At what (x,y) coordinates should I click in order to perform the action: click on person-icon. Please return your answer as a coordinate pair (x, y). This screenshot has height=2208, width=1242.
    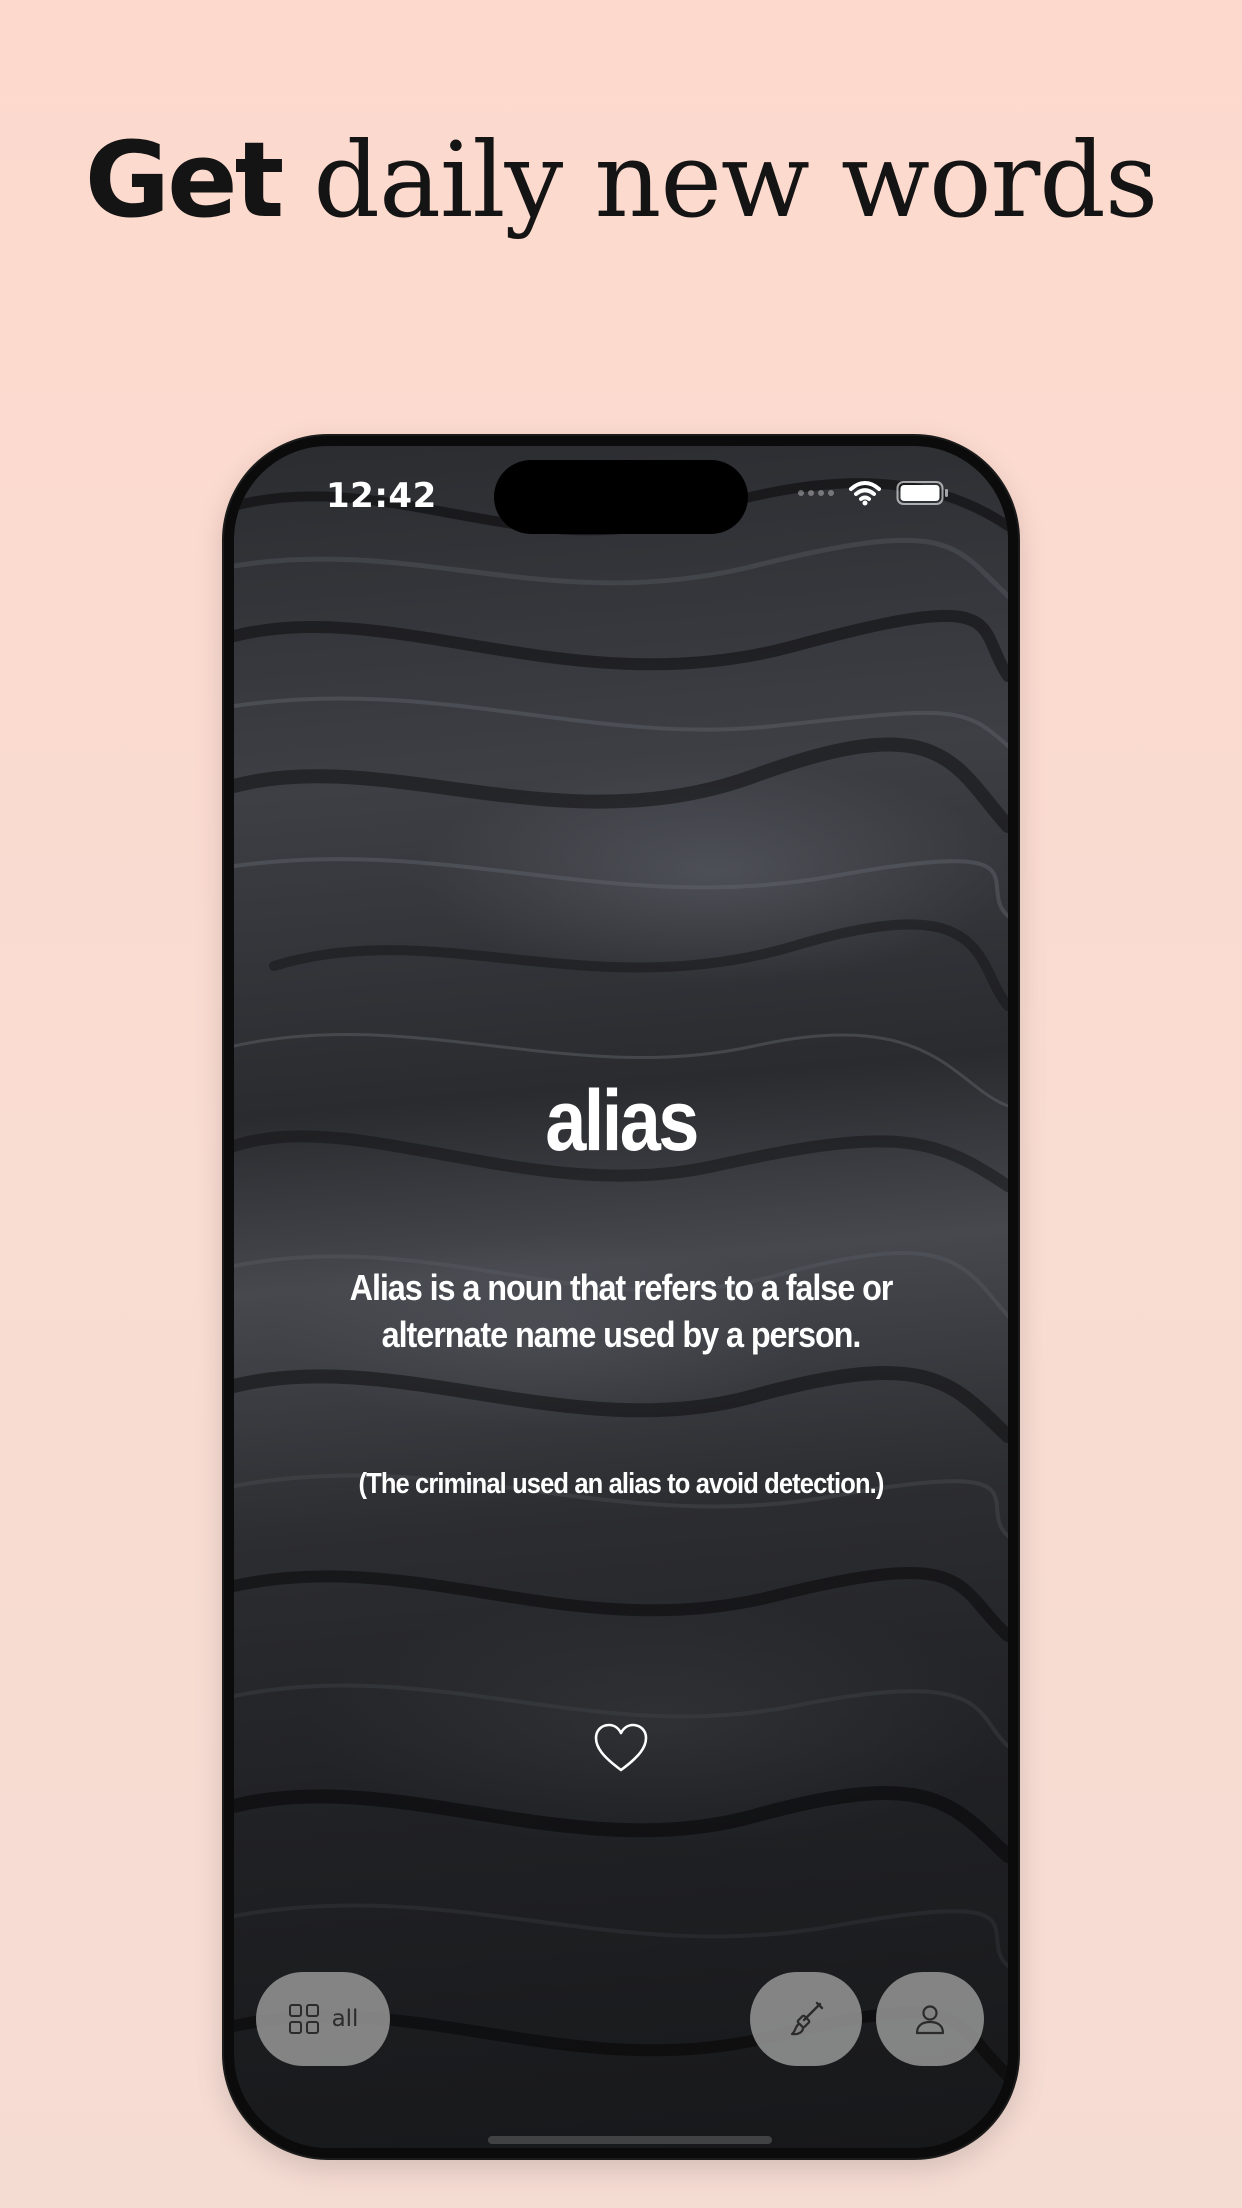
    Looking at the image, I should click on (930, 2020).